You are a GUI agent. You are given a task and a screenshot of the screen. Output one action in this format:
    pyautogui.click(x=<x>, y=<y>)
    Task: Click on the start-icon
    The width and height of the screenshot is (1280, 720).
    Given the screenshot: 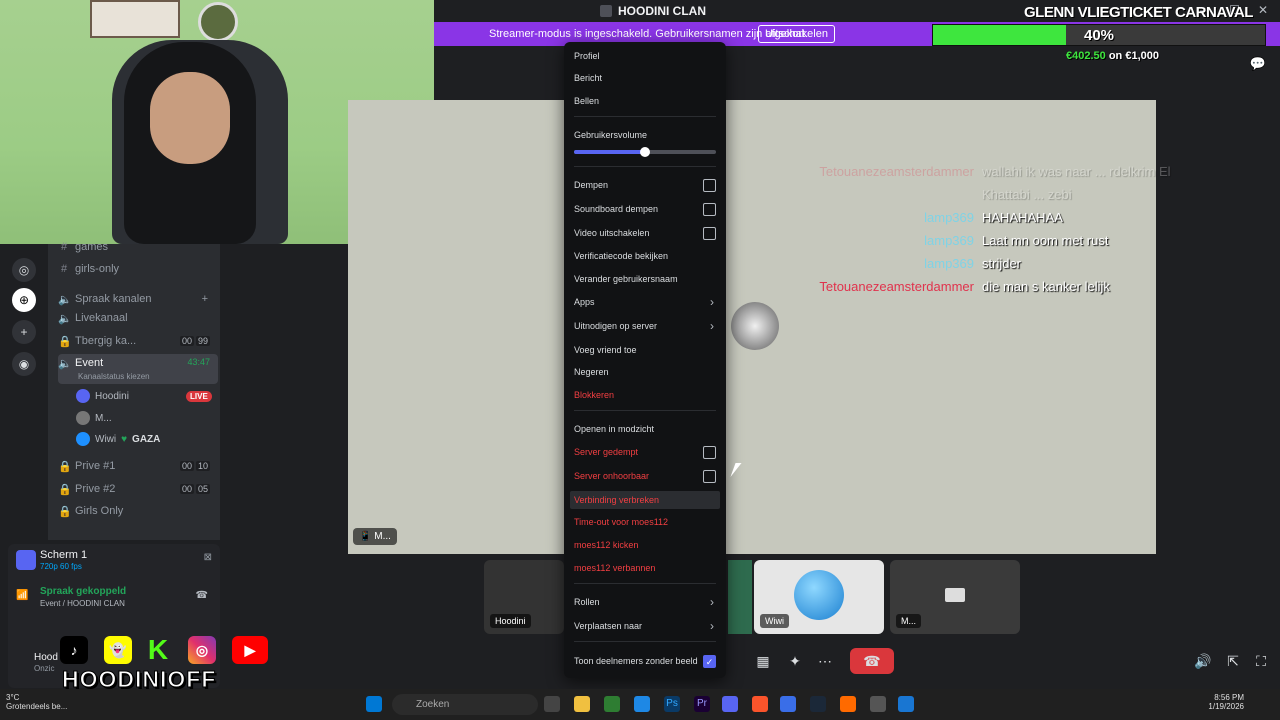 What is the action you would take?
    pyautogui.click(x=374, y=704)
    